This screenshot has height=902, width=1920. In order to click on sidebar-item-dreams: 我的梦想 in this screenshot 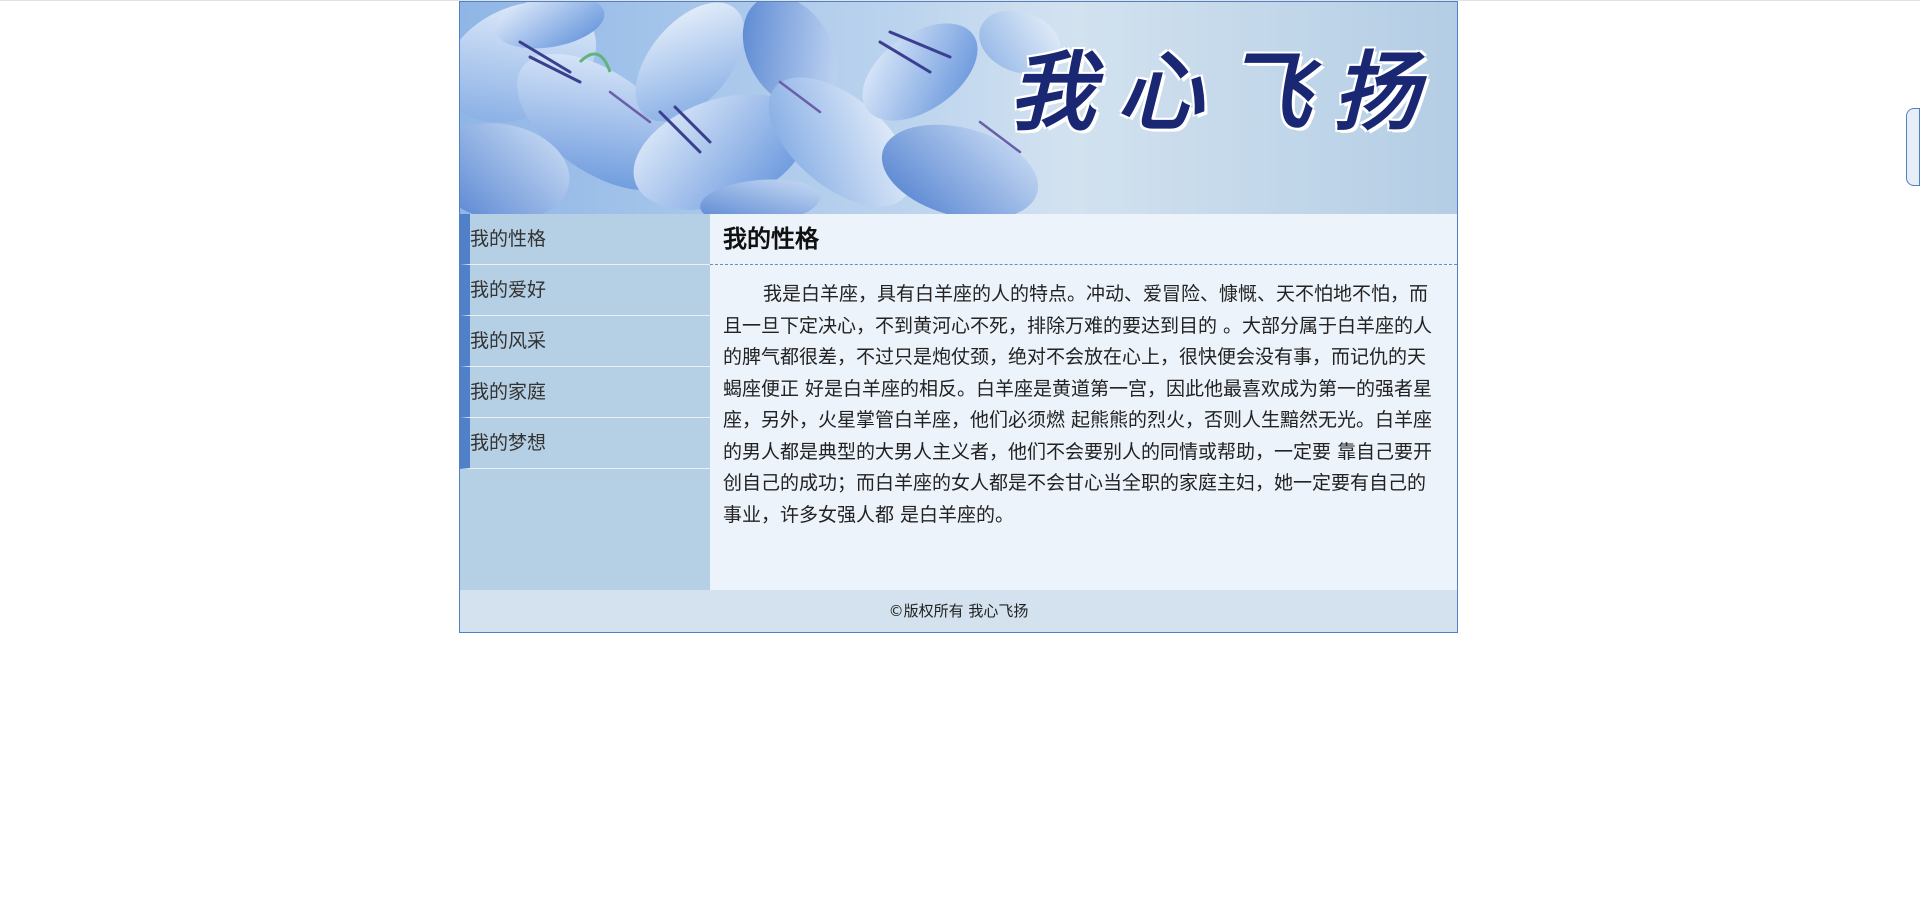, I will do `click(585, 443)`.